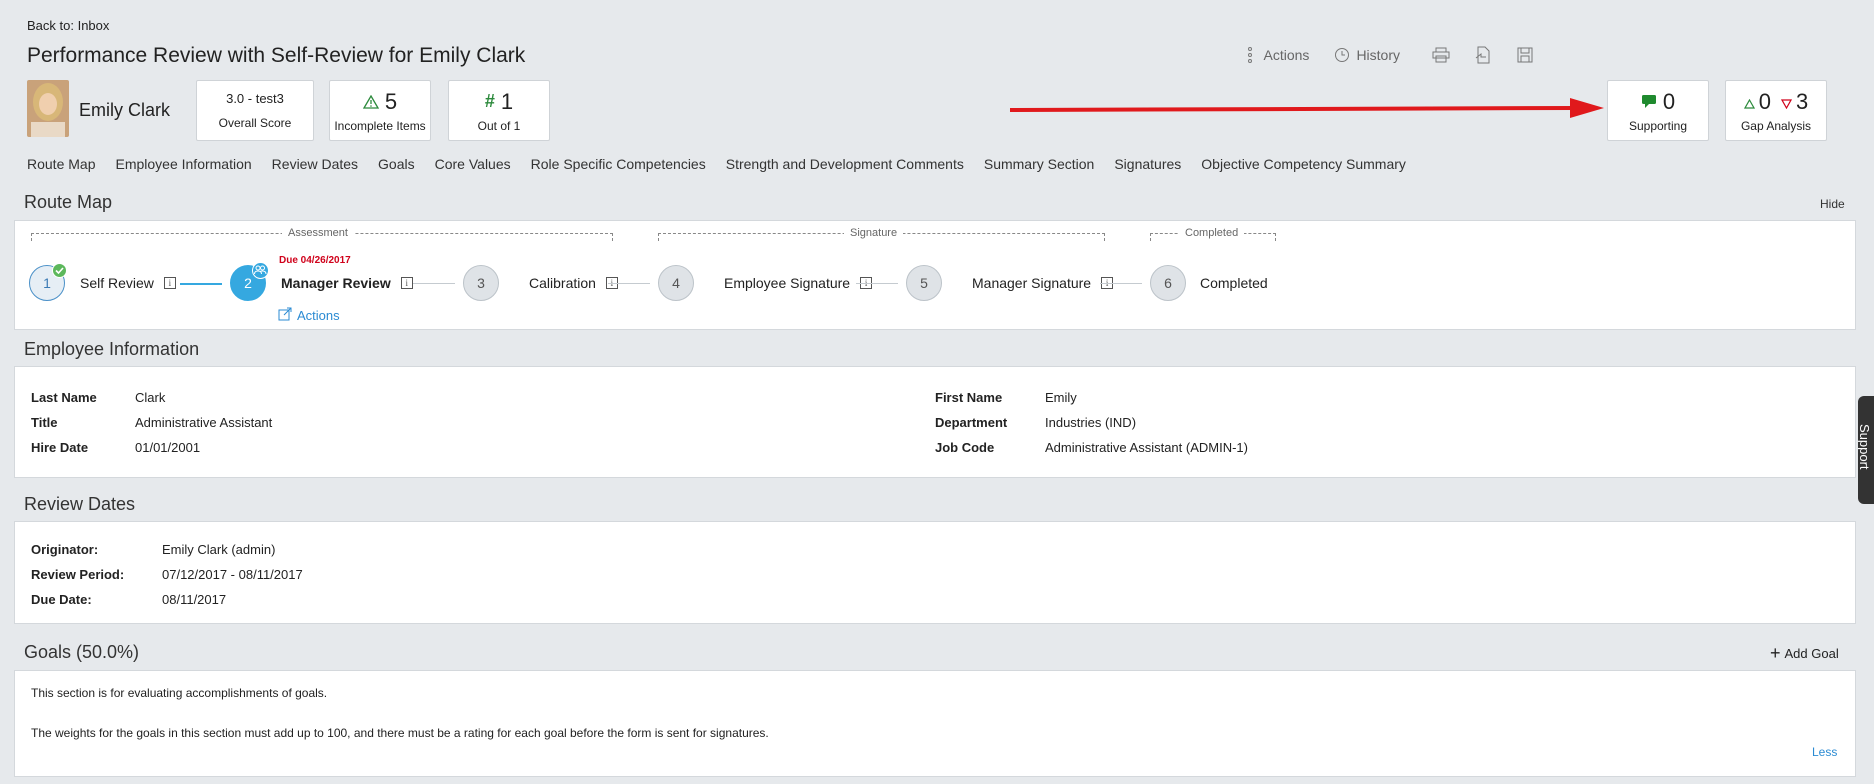  I want to click on job-code-value: Administrative Assistant (ADMIN-1), so click(1146, 447).